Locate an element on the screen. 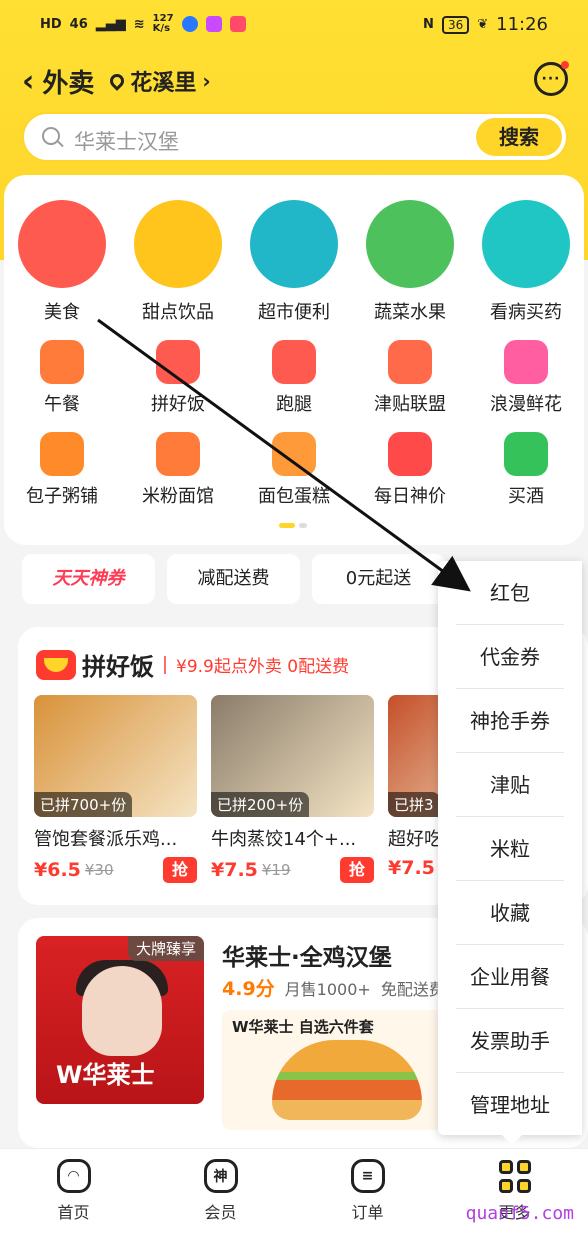 The width and height of the screenshot is (588, 1246). menu-item: 发票助手 is located at coordinates (510, 1041).